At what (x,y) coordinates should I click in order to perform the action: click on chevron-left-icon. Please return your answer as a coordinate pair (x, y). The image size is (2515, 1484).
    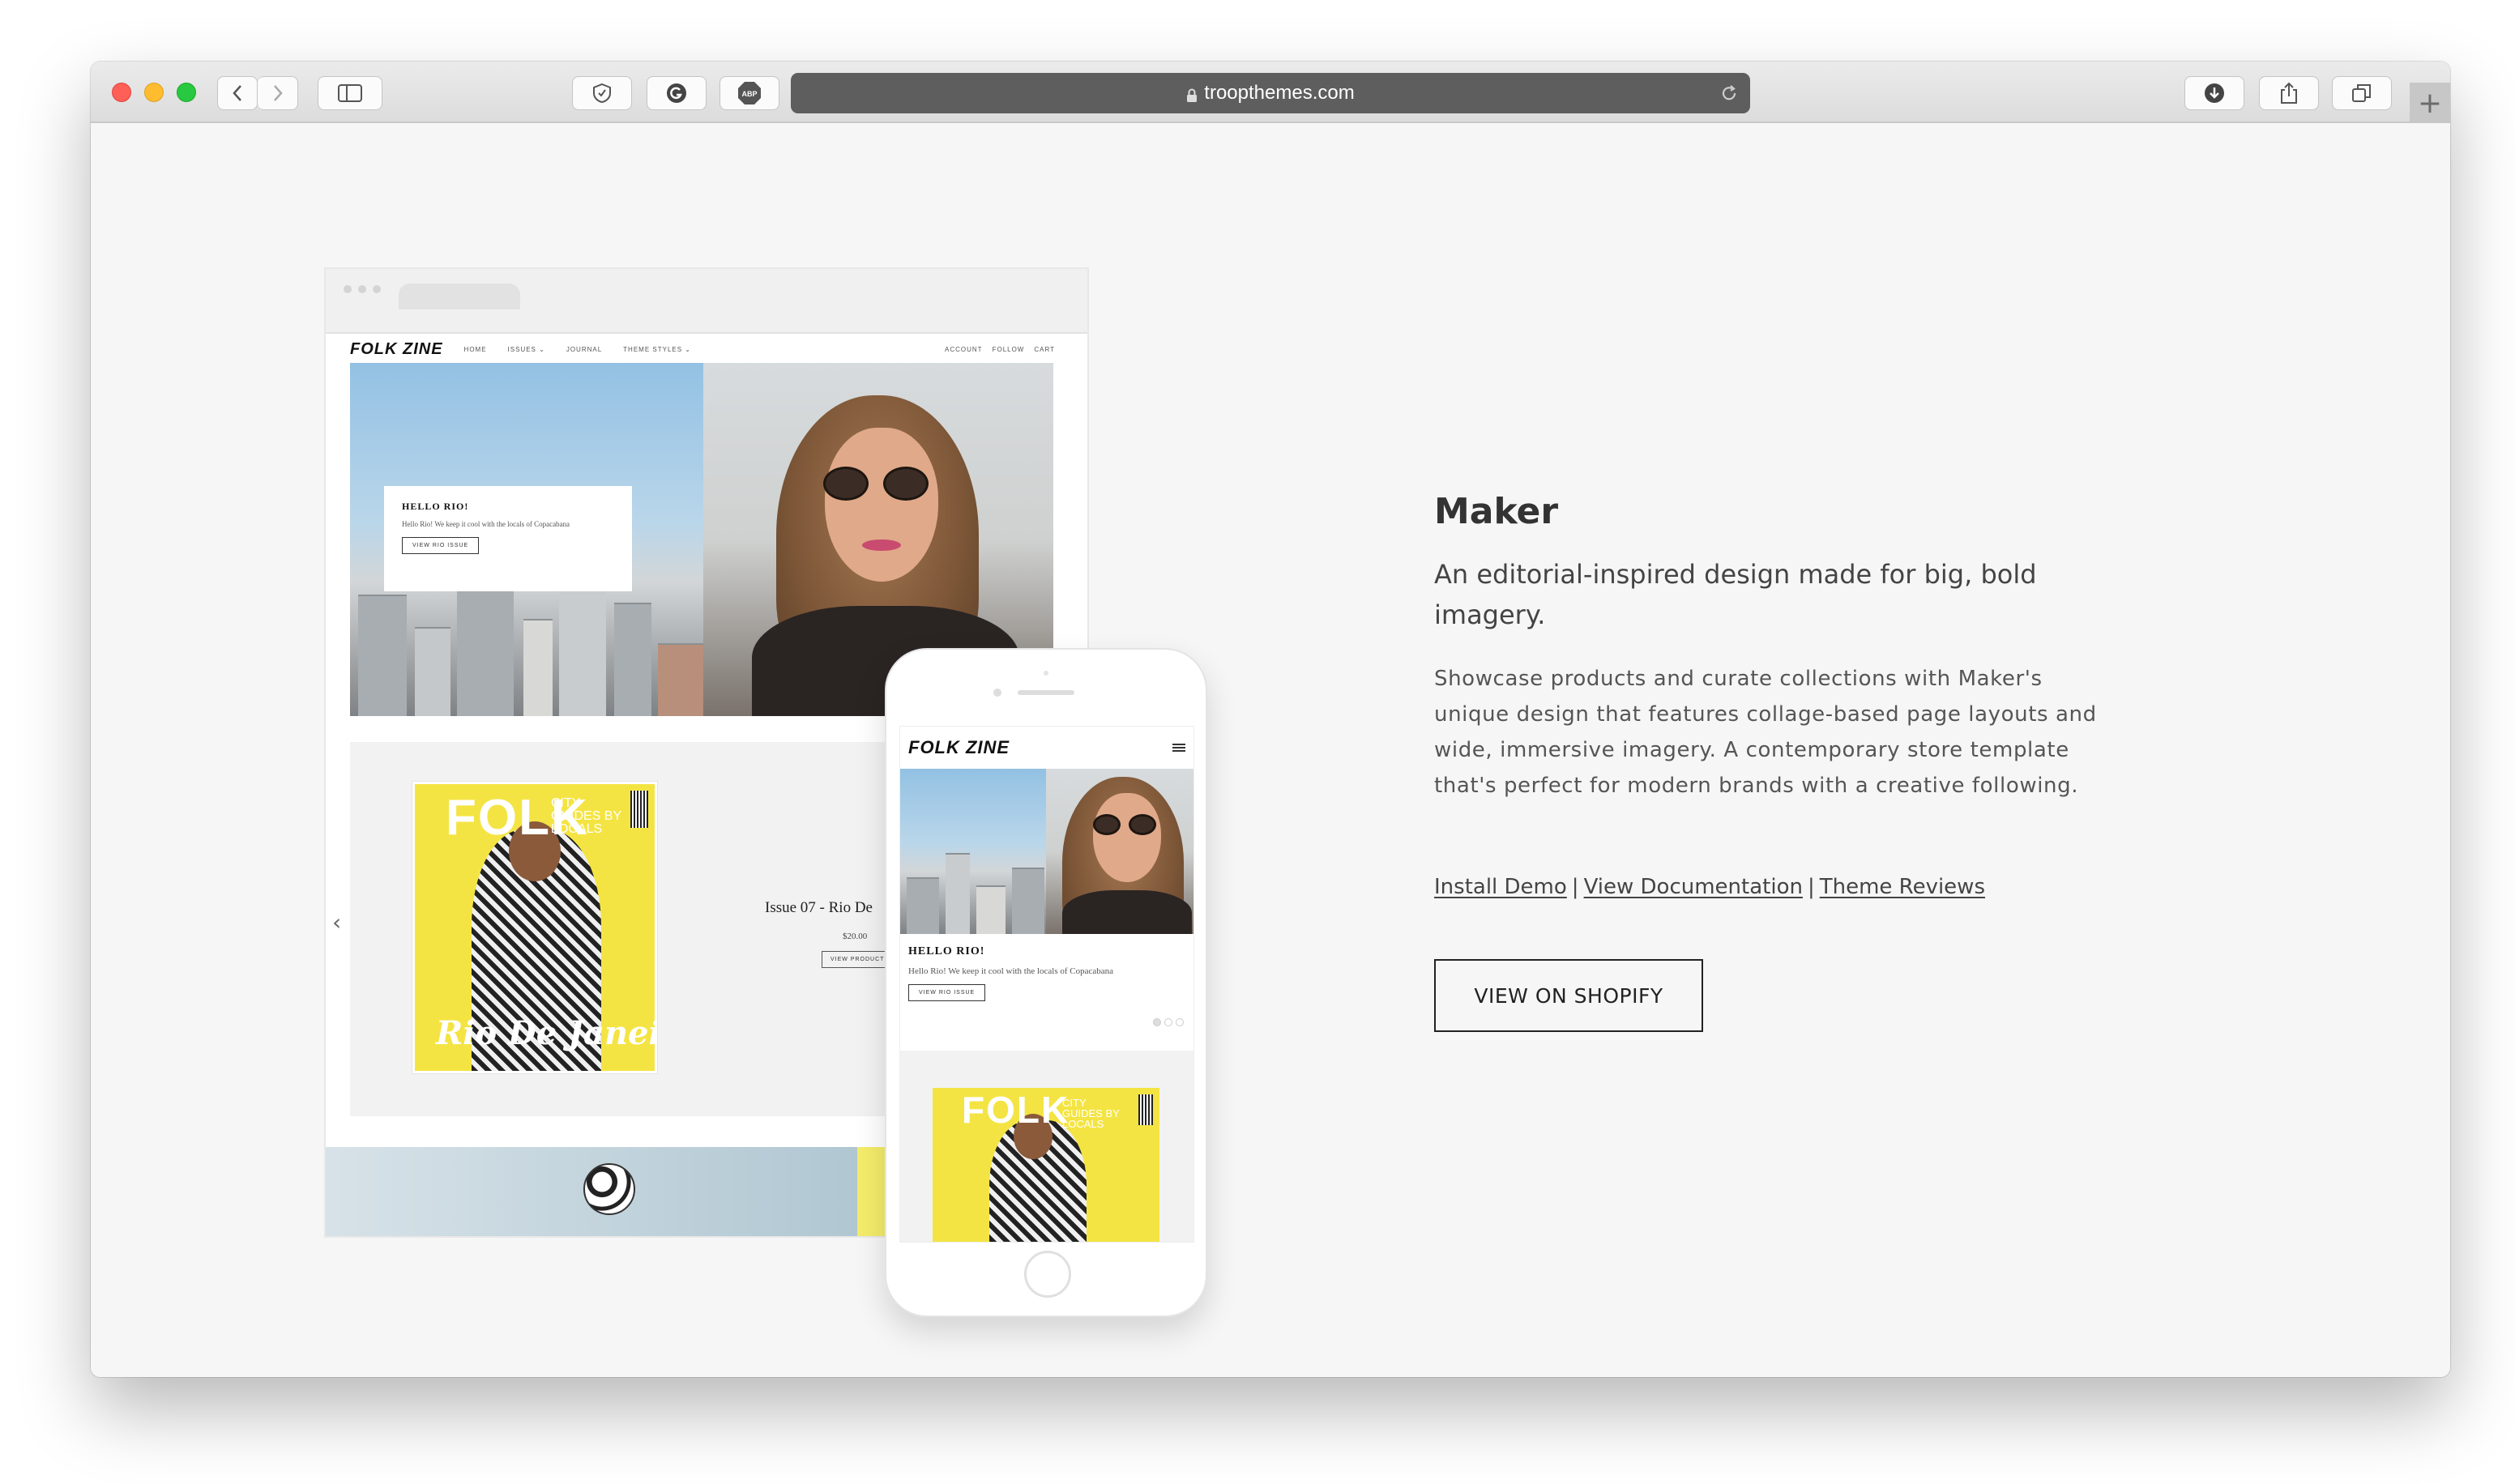
    Looking at the image, I should click on (237, 93).